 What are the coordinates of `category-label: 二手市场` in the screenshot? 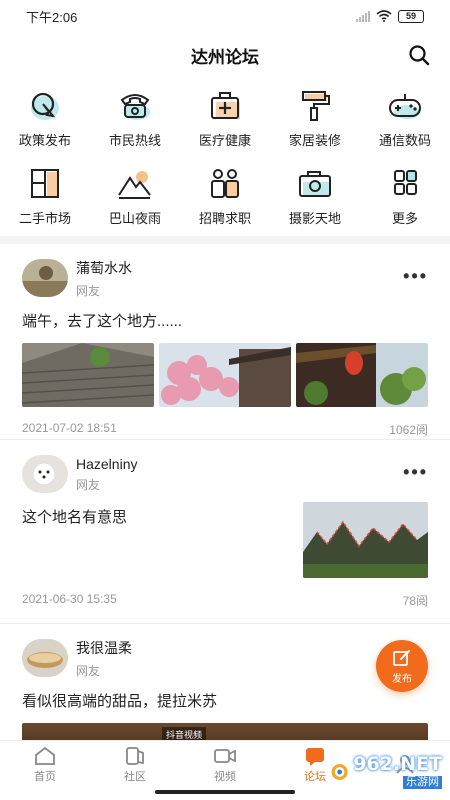 It's located at (44, 218).